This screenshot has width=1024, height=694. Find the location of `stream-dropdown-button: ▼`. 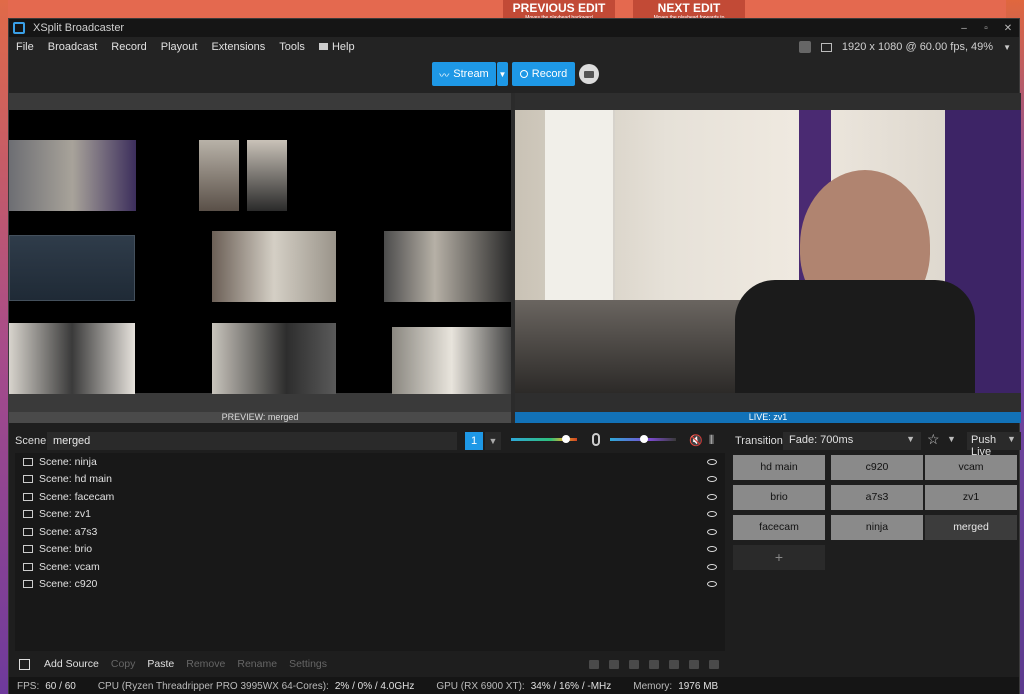

stream-dropdown-button: ▼ is located at coordinates (502, 74).